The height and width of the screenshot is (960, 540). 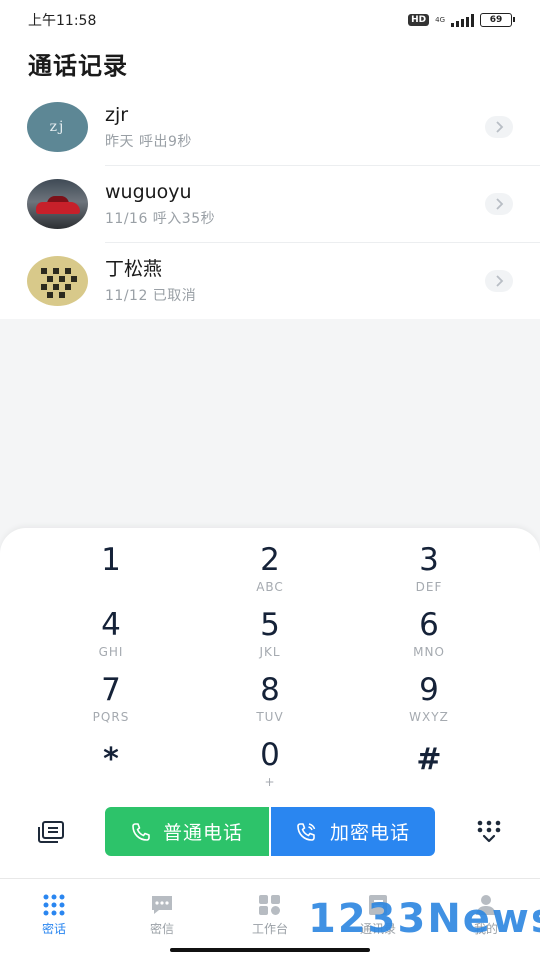 I want to click on status-indicators: HD 4G 69, so click(x=461, y=20).